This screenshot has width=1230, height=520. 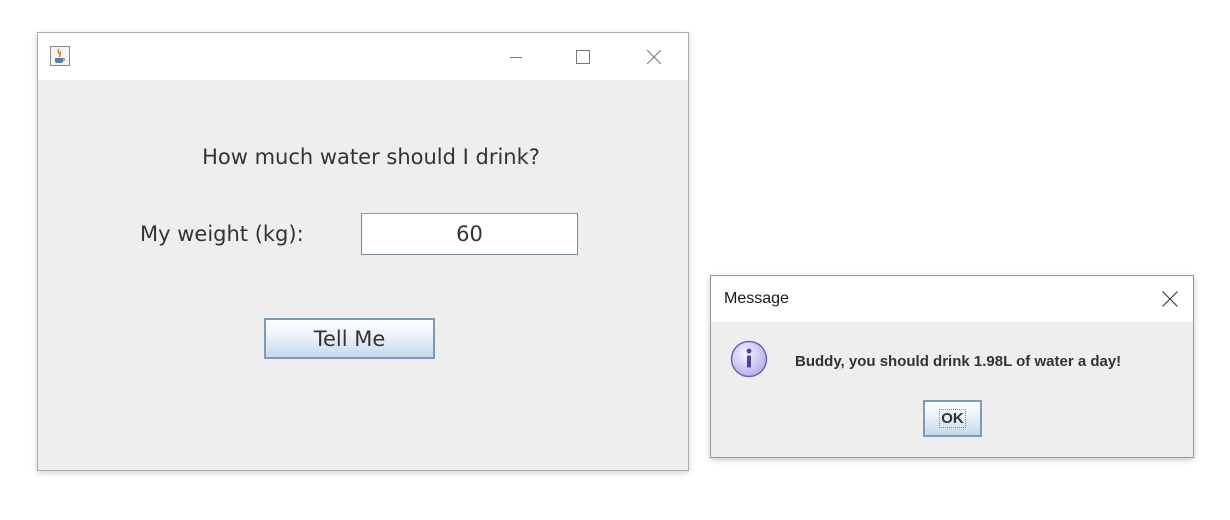 I want to click on minimize-button, so click(x=516, y=56).